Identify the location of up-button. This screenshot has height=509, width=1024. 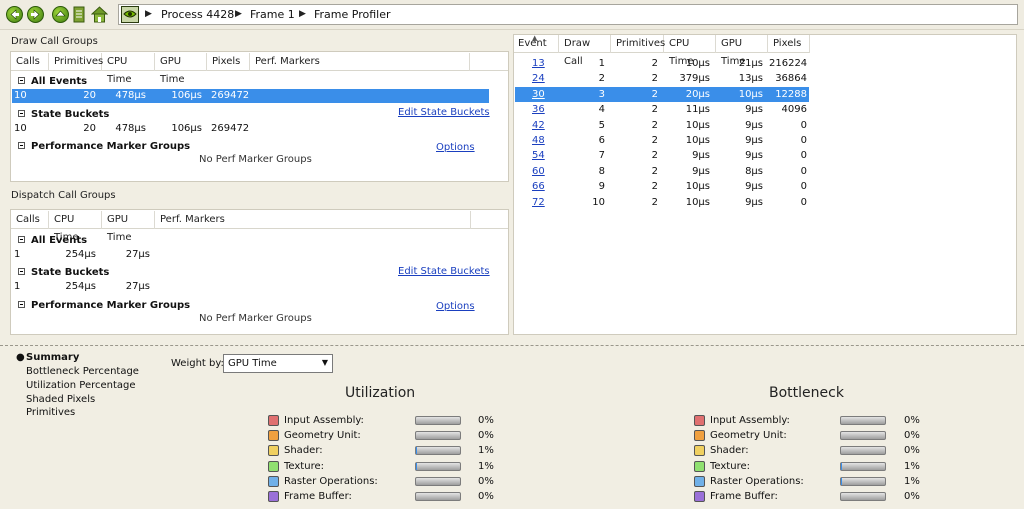
(60, 14).